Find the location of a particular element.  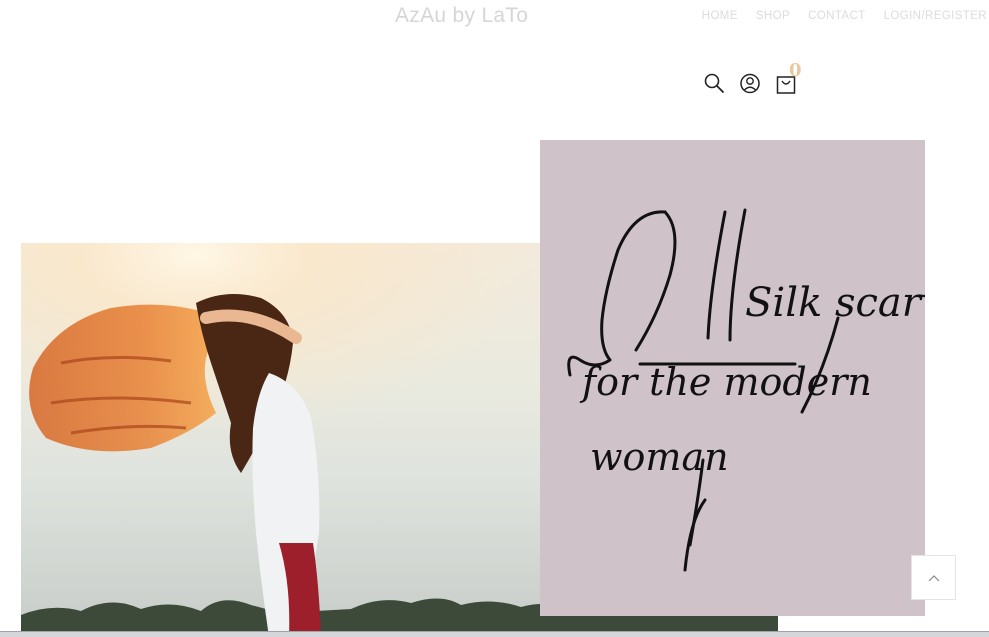

search-button is located at coordinates (714, 83).